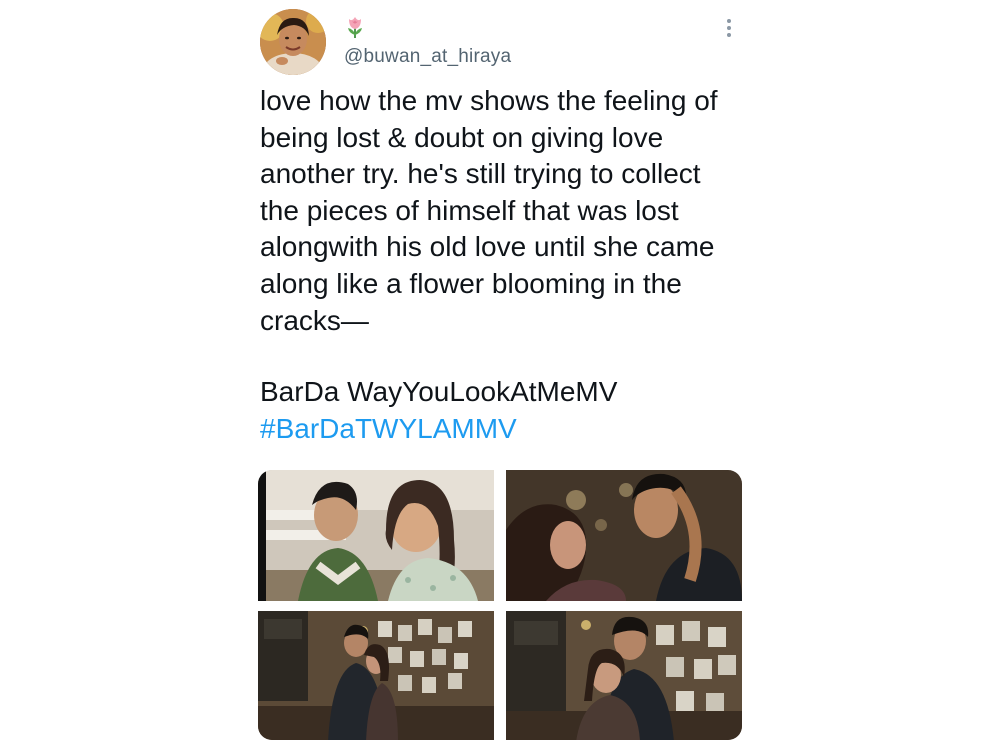 This screenshot has height=750, width=1000. I want to click on hashtag-link: #BarDaTWYLAMMV, so click(388, 429).